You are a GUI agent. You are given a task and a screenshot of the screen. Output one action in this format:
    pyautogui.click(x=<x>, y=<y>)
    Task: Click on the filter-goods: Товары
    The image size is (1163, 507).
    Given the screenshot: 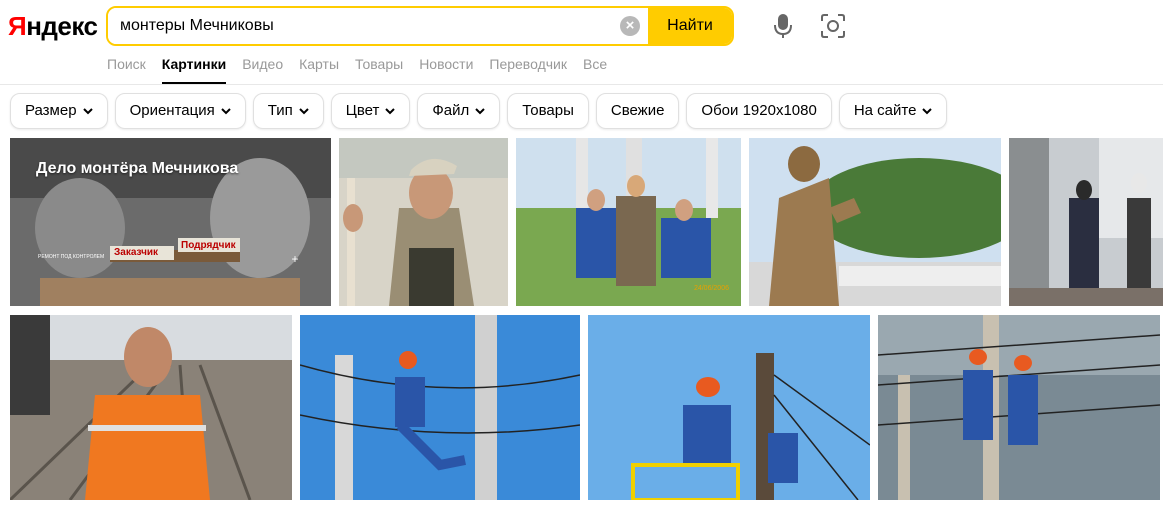 What is the action you would take?
    pyautogui.click(x=548, y=111)
    